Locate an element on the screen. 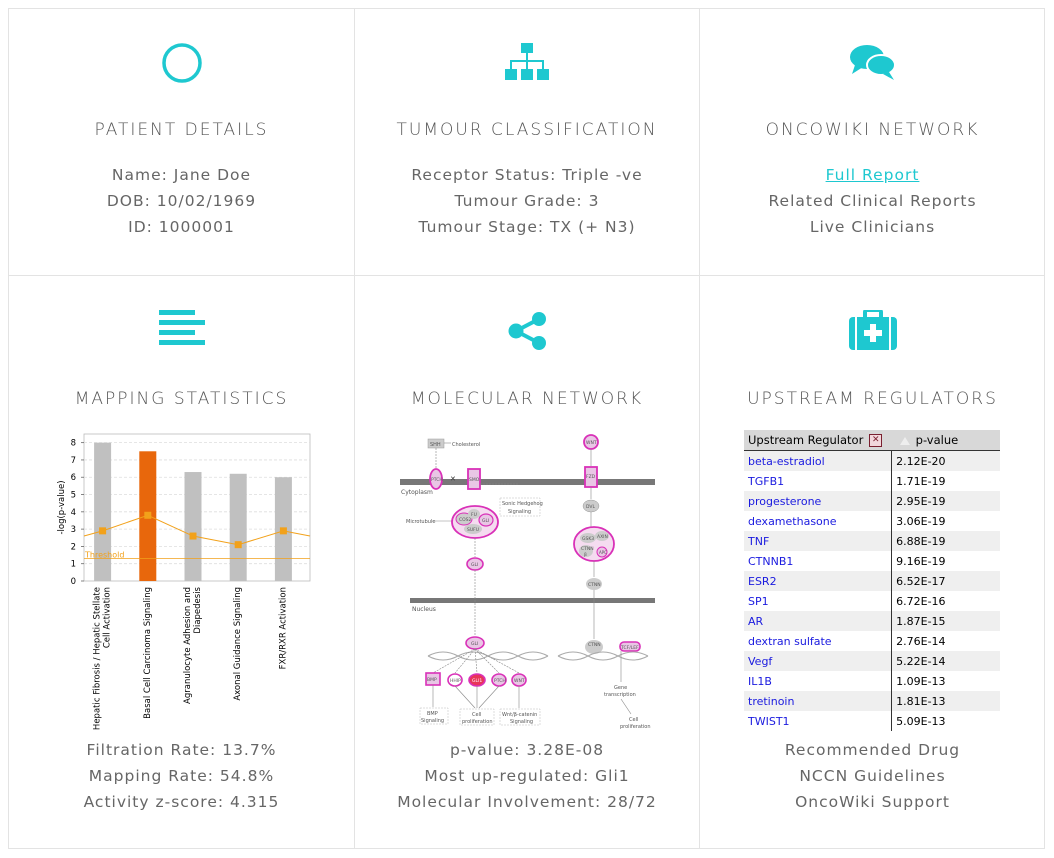 This screenshot has width=1054, height=858. wnt-signaling-label: Wnt/β-catenin is located at coordinates (519, 715).